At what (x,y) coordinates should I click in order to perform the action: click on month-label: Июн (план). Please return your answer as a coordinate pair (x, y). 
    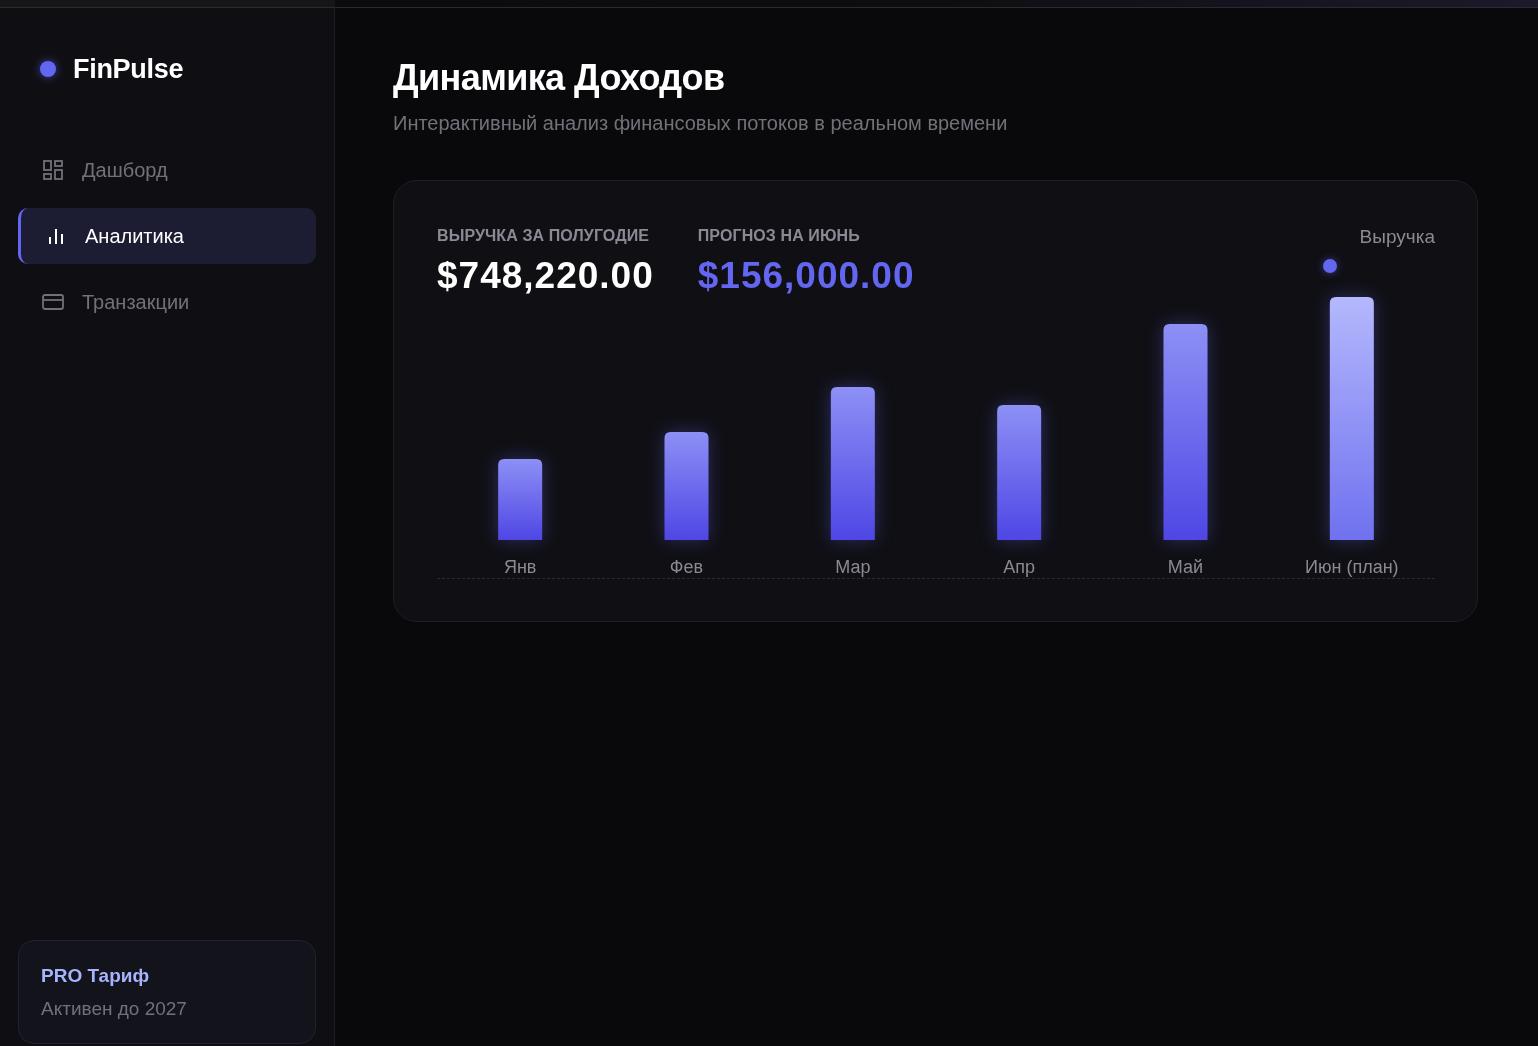
    Looking at the image, I should click on (1352, 567).